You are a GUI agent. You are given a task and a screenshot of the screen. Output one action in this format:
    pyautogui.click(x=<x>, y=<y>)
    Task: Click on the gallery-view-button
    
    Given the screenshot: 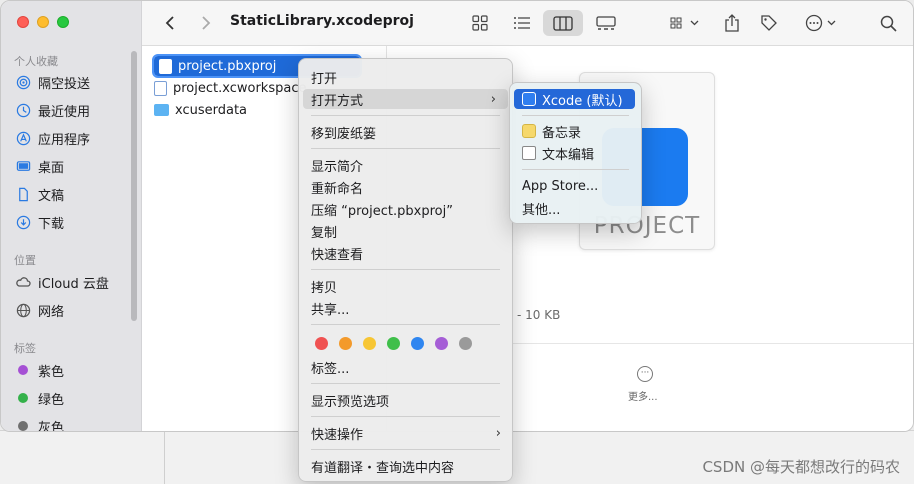 What is the action you would take?
    pyautogui.click(x=606, y=23)
    